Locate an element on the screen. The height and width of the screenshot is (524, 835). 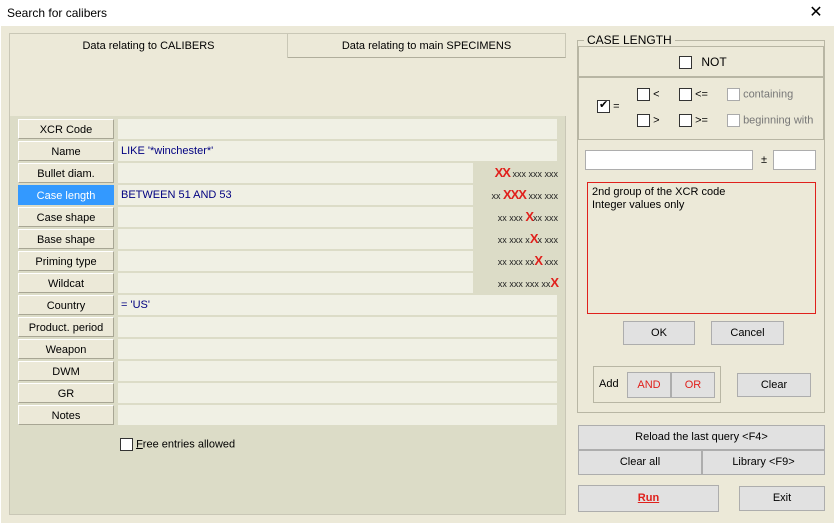
ok-button: OK is located at coordinates (659, 333).